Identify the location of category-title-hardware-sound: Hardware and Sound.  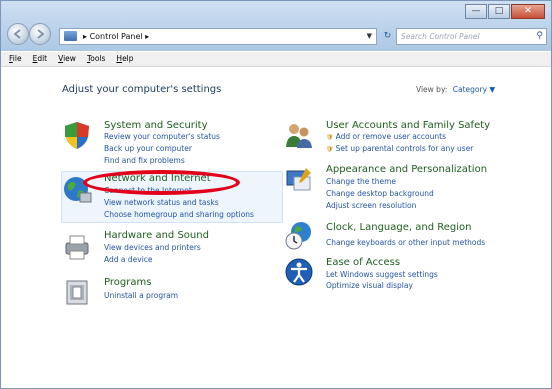
(156, 235).